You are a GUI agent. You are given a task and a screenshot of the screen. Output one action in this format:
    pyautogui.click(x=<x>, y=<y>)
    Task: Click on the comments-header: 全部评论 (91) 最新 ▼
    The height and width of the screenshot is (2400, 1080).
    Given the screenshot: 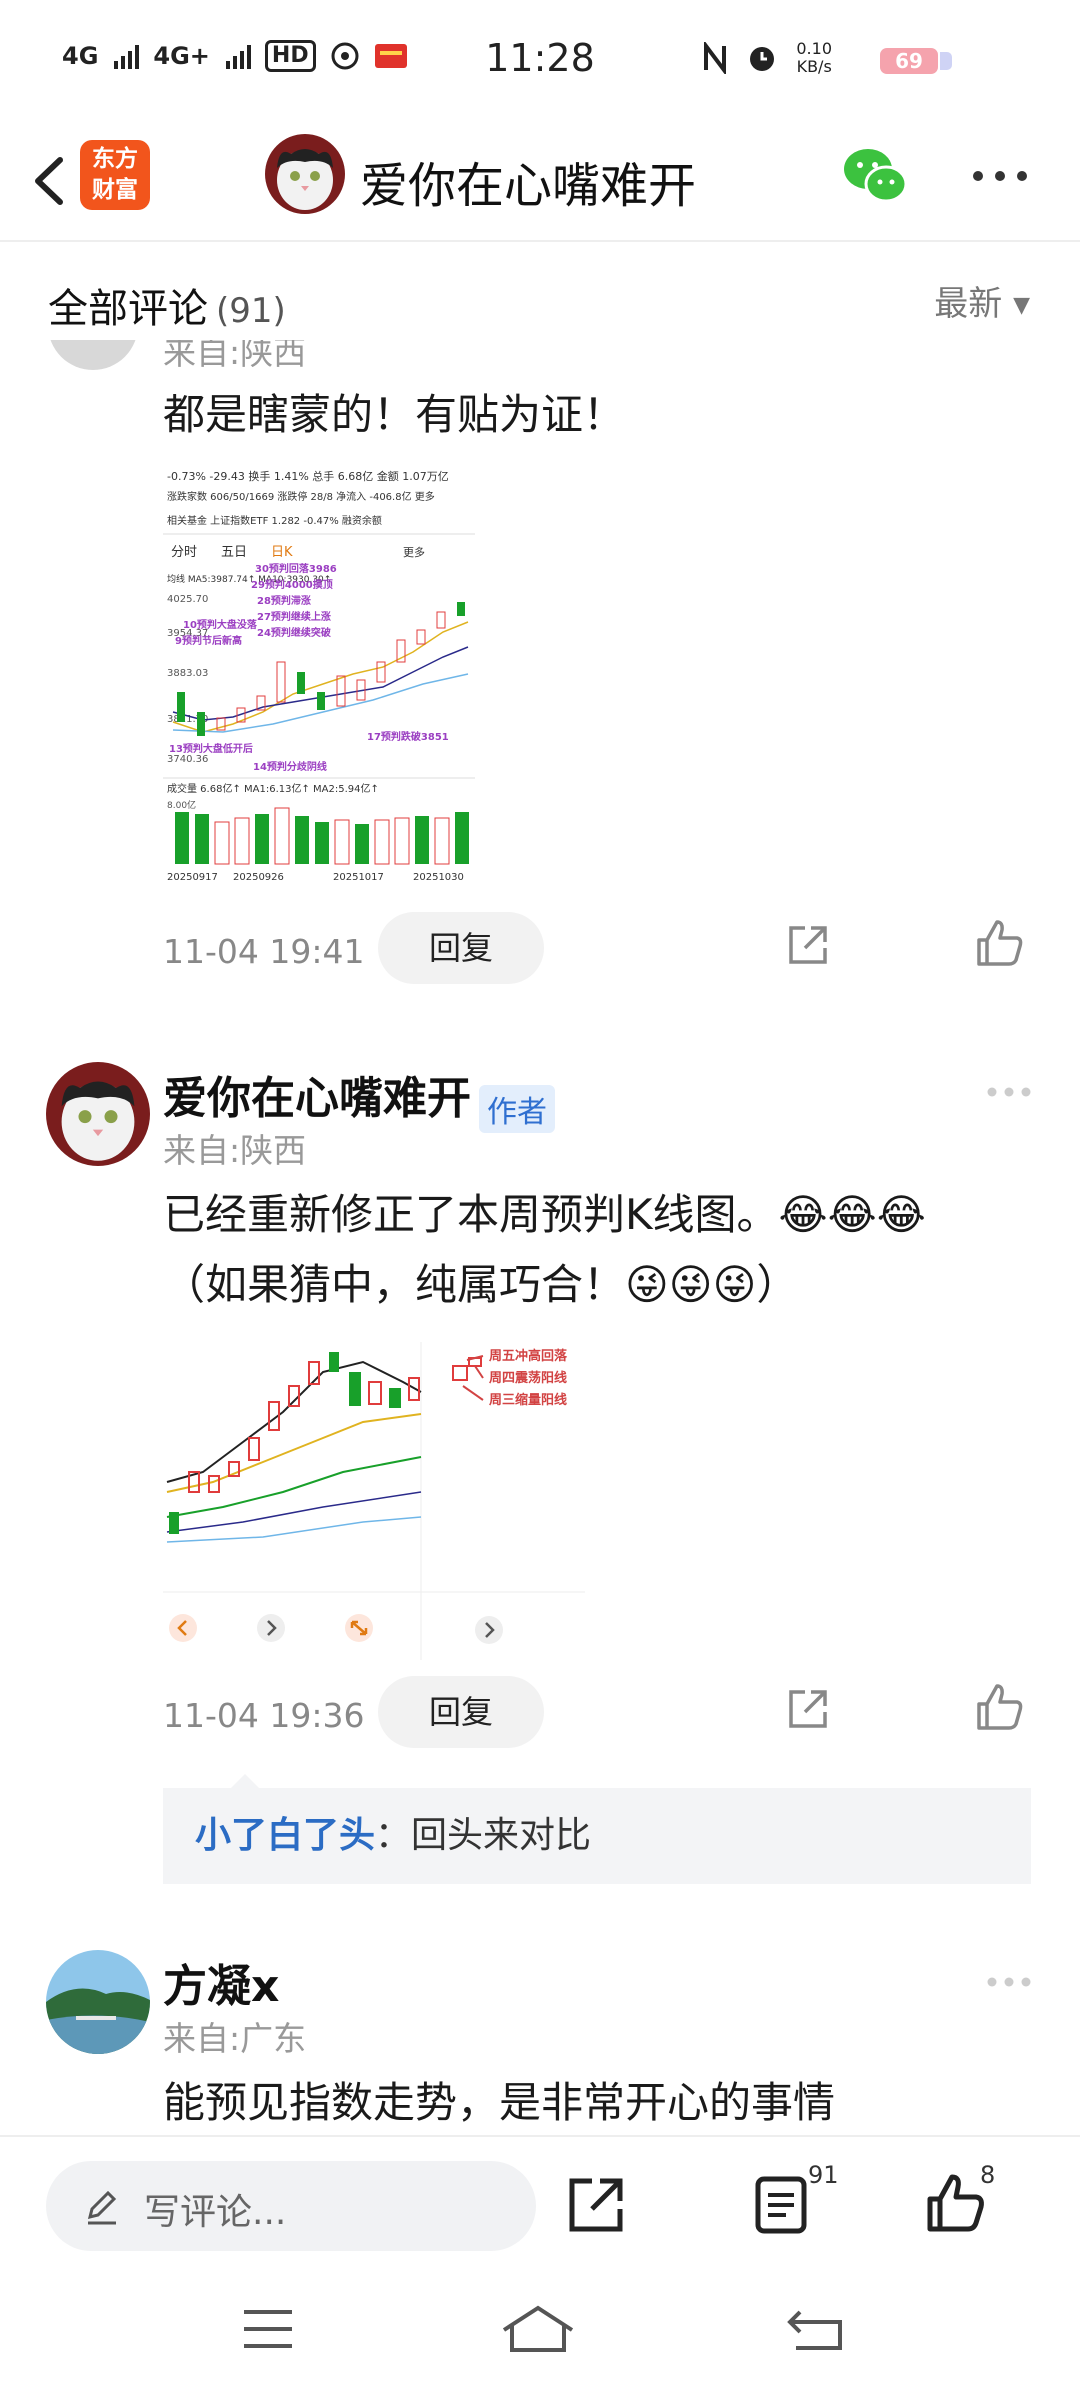 What is the action you would take?
    pyautogui.click(x=540, y=297)
    